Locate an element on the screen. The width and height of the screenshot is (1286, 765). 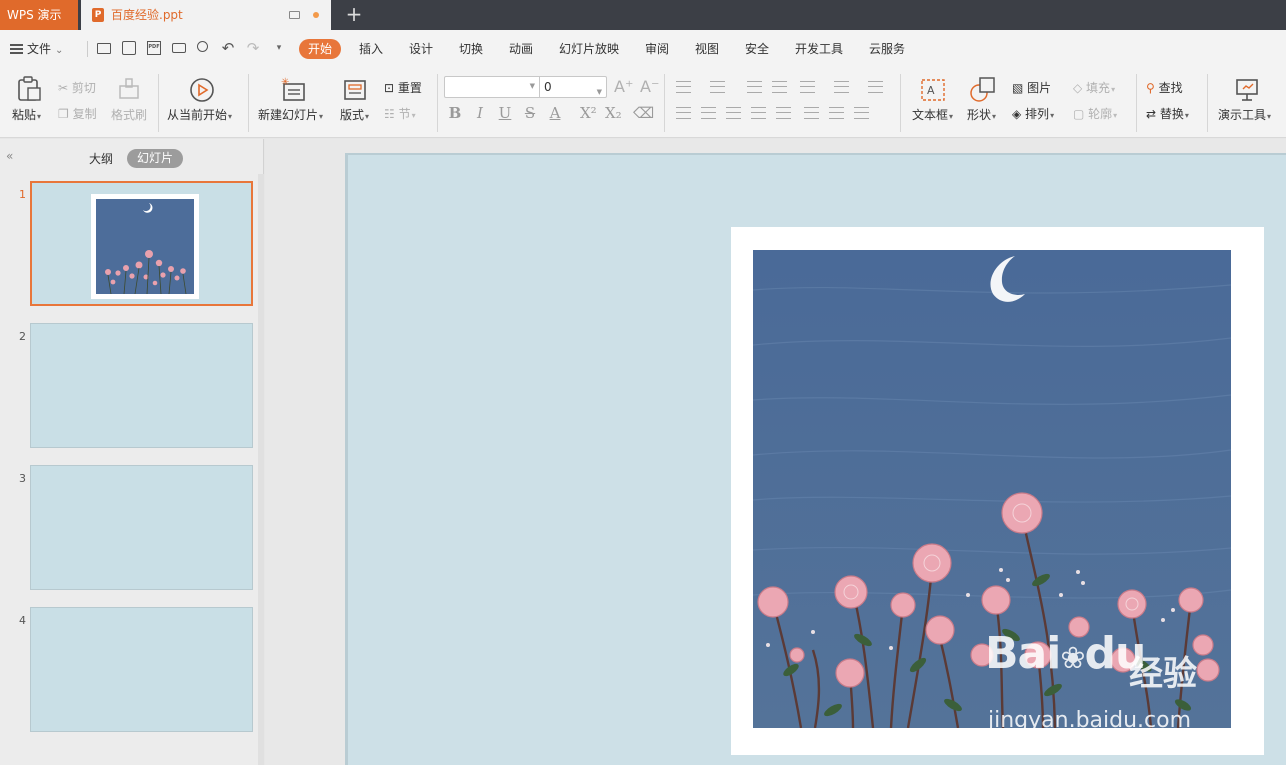
font-size-select: 0 ▼ is located at coordinates (573, 87).